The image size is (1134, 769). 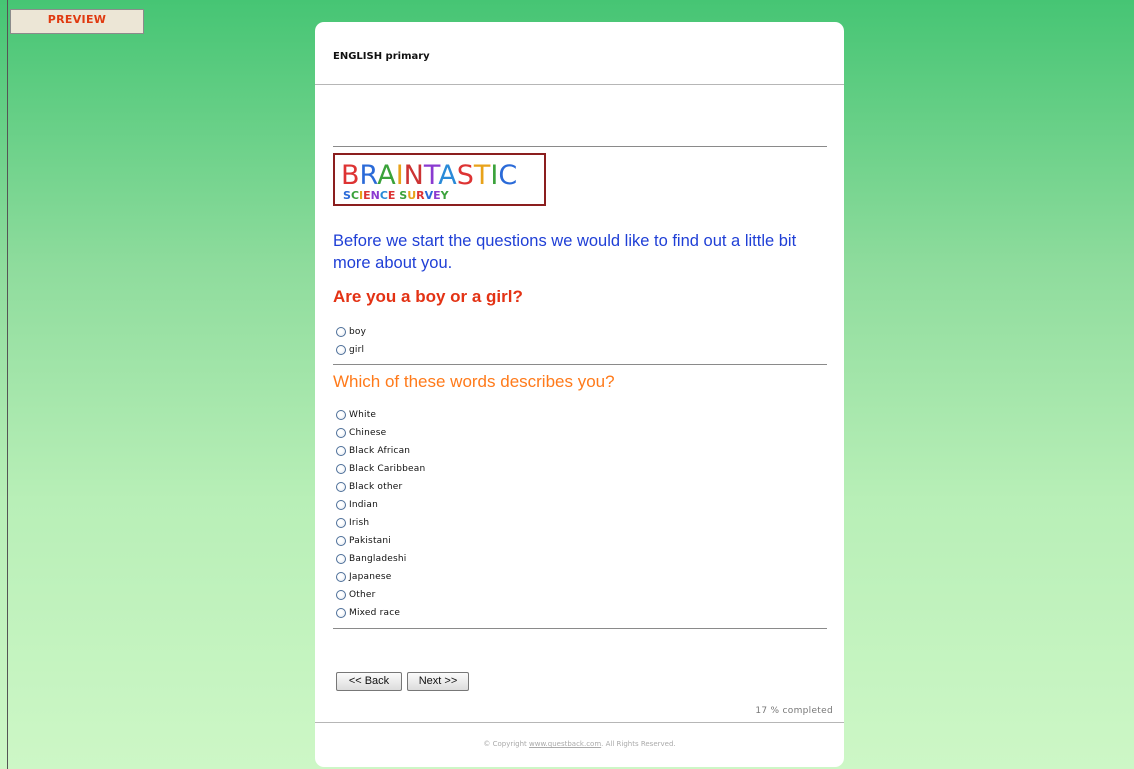 What do you see at coordinates (438, 681) in the screenshot?
I see `next-button: Next >>` at bounding box center [438, 681].